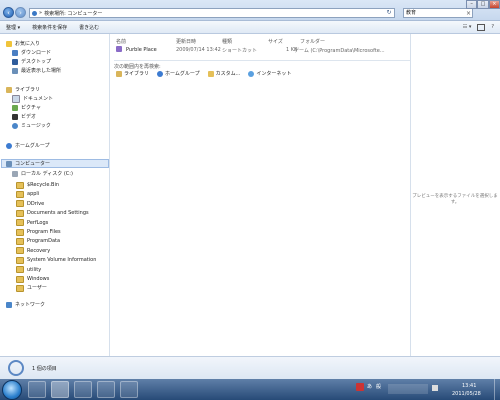  I want to click on preview-pane-icon, so click(481, 27).